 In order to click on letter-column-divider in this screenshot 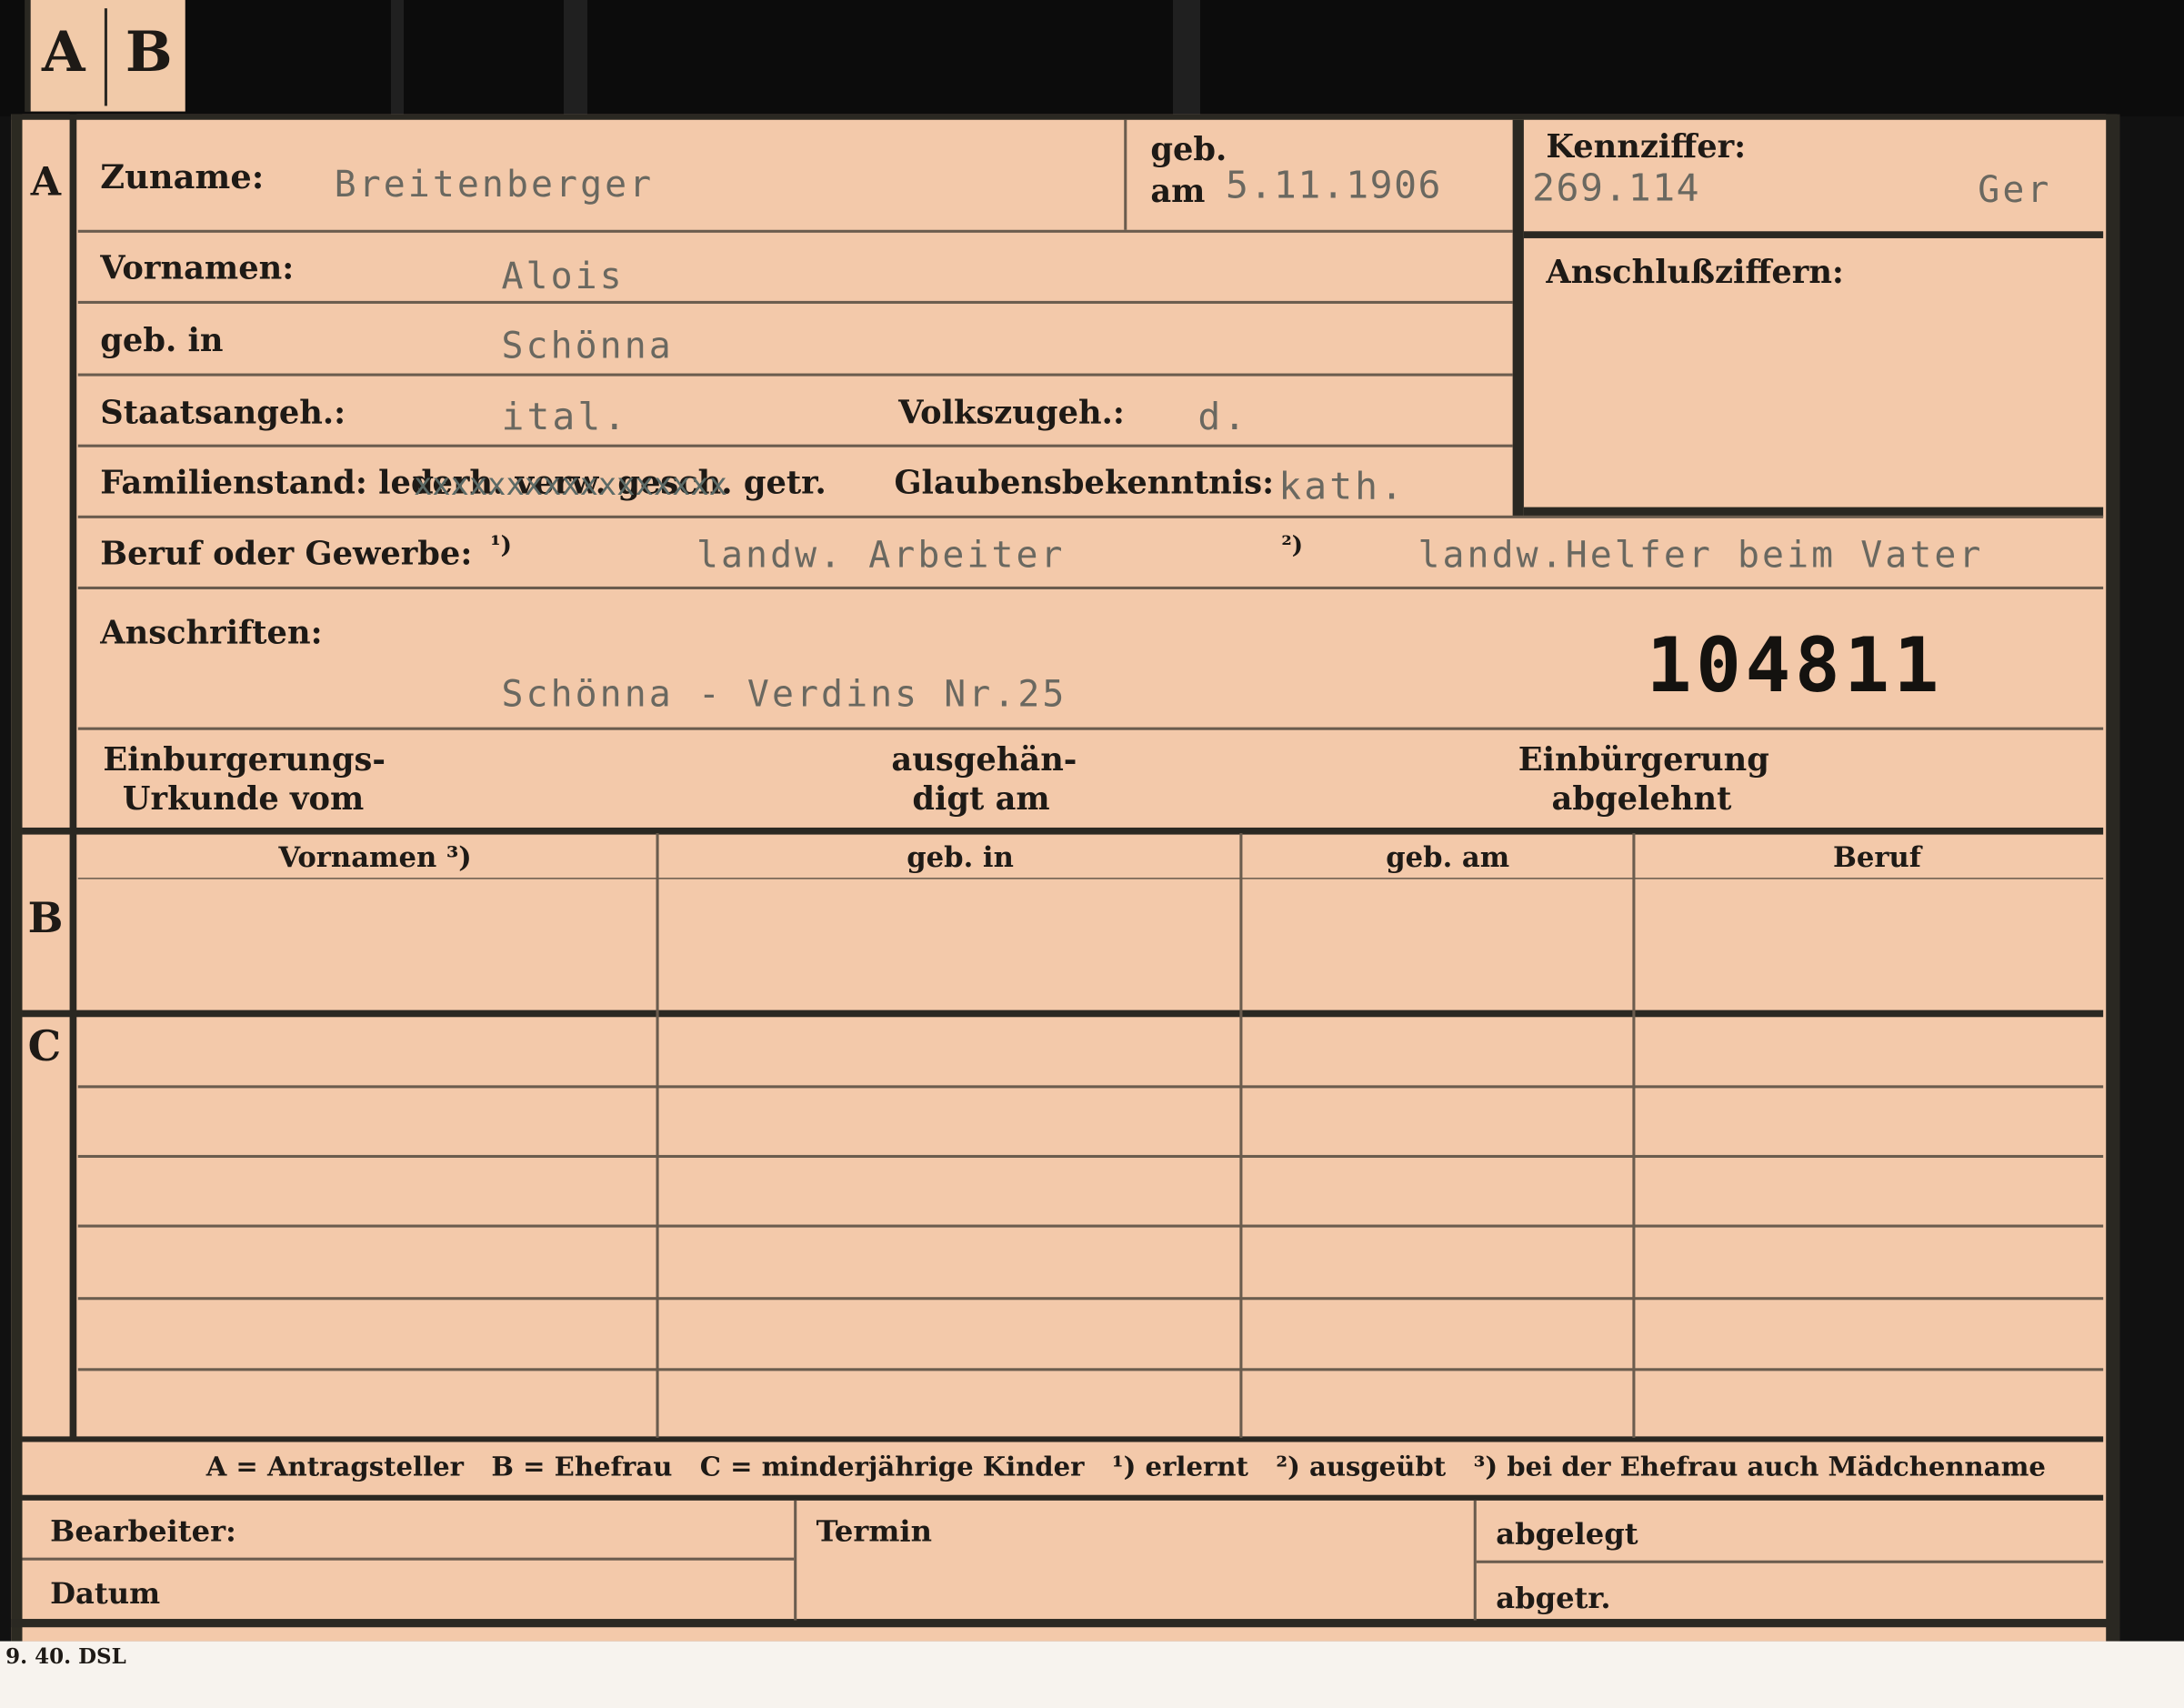, I will do `click(73, 776)`.